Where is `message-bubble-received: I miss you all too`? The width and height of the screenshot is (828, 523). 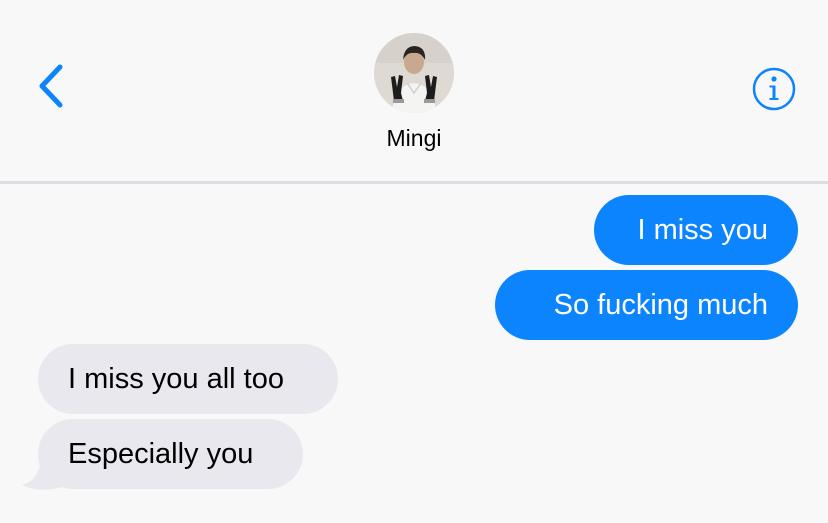
message-bubble-received: I miss you all too is located at coordinates (188, 379).